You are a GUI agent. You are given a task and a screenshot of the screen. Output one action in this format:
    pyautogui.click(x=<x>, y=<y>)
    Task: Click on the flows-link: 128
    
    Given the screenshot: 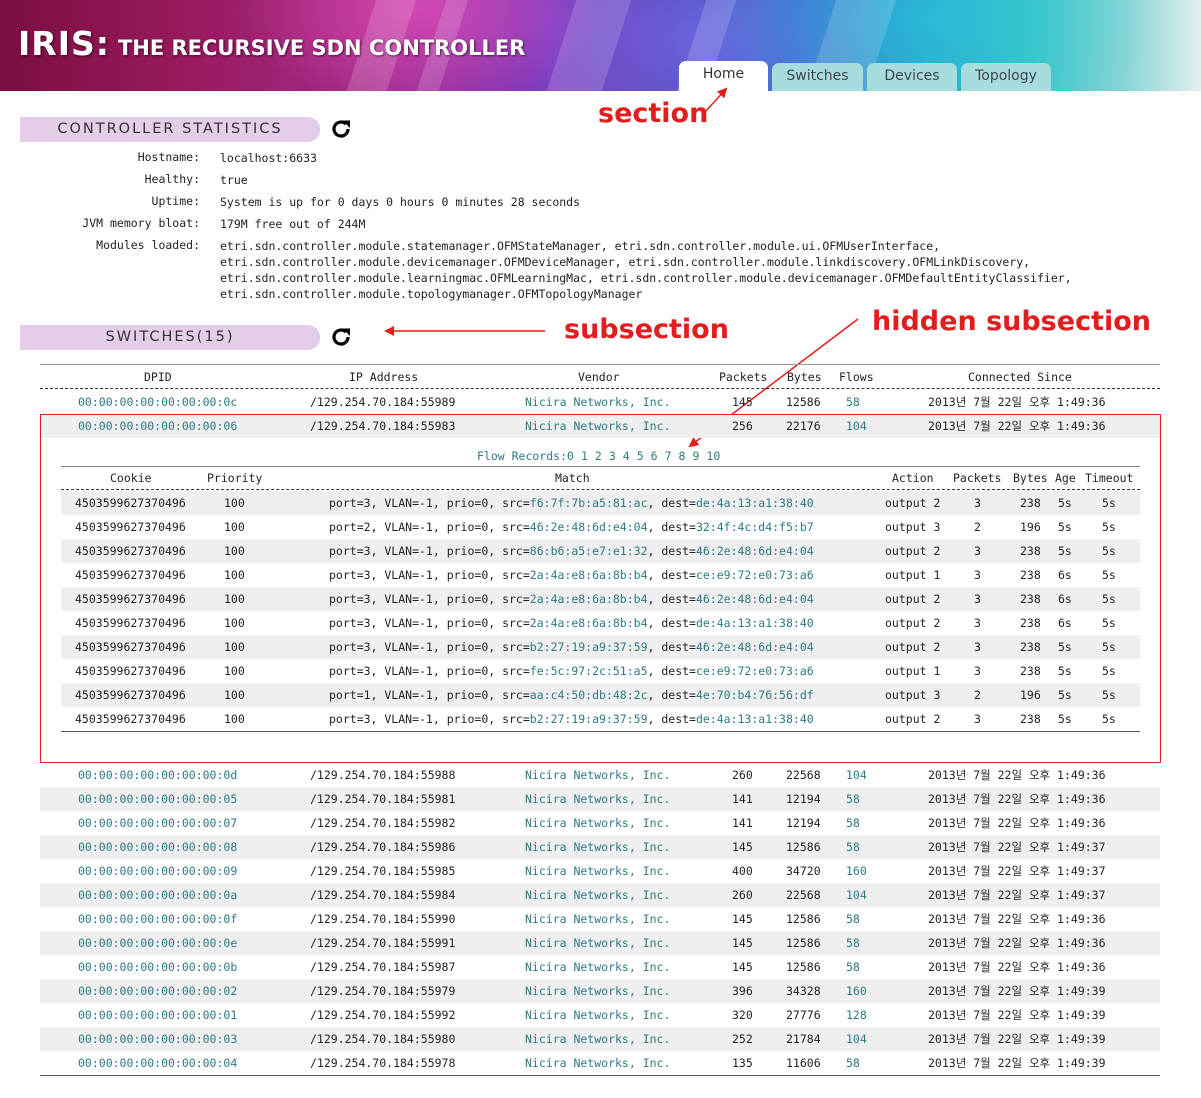 What is the action you would take?
    pyautogui.click(x=856, y=1015)
    